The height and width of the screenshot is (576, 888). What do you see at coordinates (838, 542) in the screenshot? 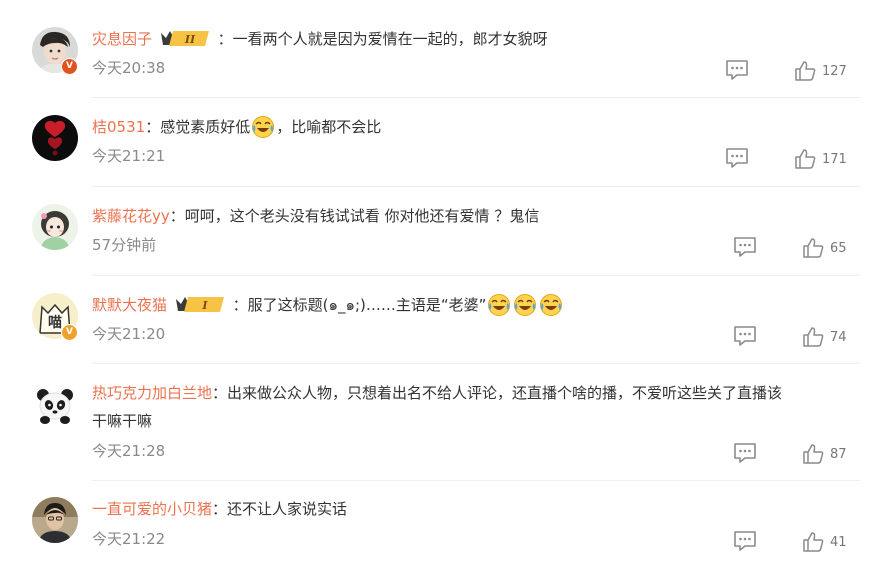
I see `like-count: 41` at bounding box center [838, 542].